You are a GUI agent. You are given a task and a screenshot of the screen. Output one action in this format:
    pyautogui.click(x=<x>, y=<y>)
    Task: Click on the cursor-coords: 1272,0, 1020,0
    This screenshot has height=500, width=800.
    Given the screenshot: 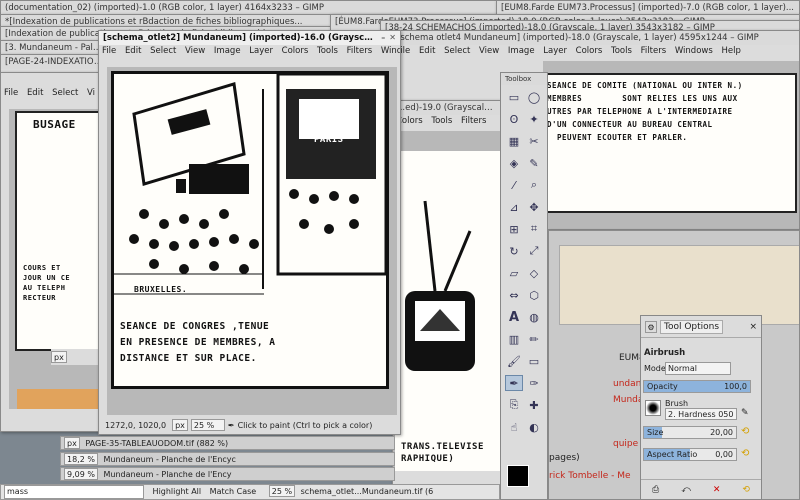 What is the action you would take?
    pyautogui.click(x=136, y=425)
    